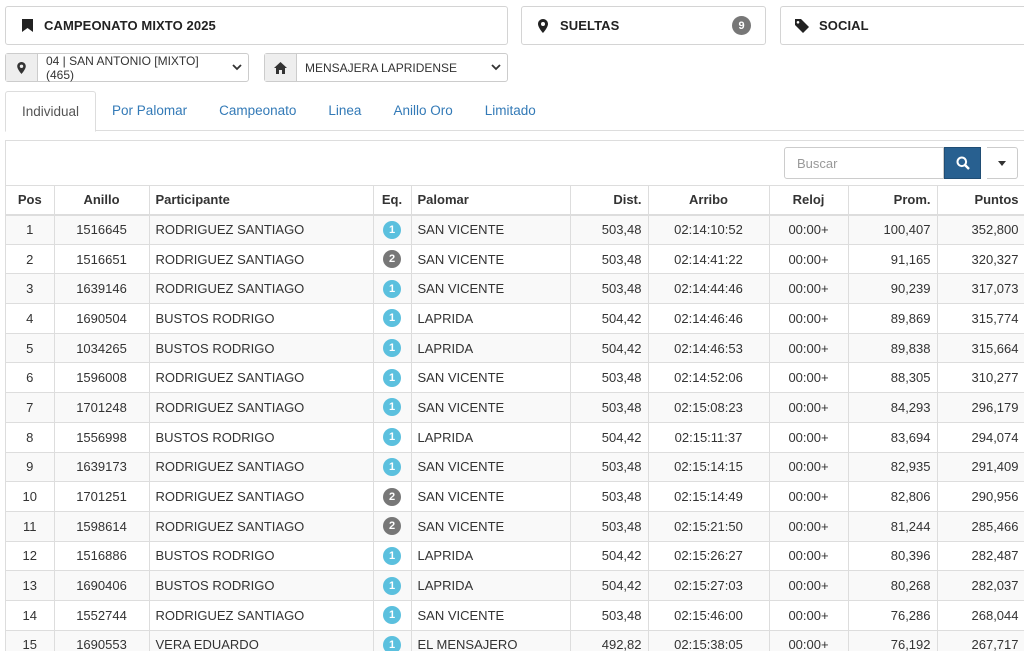 The height and width of the screenshot is (651, 1024). I want to click on search-input: Buscar, so click(864, 163).